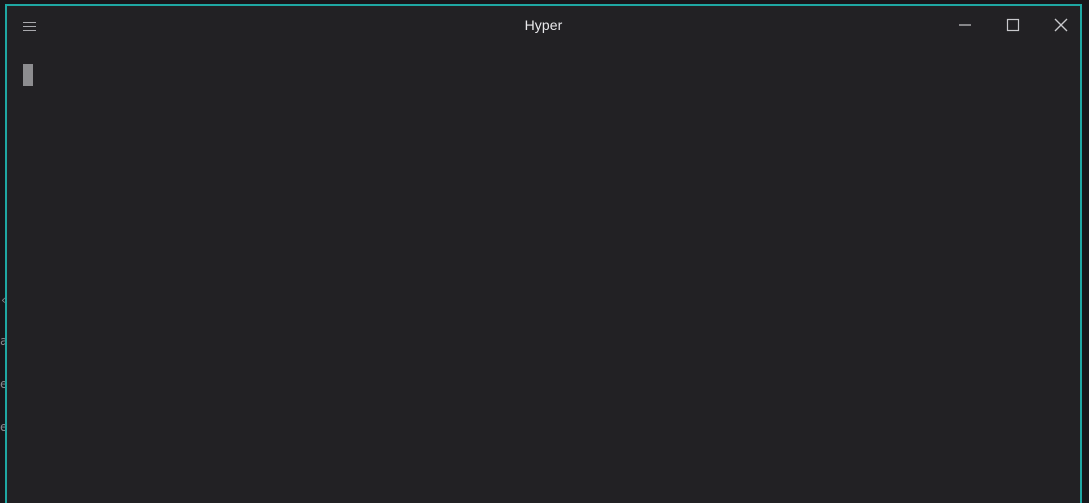  I want to click on title-bar: Hyper, so click(543, 27).